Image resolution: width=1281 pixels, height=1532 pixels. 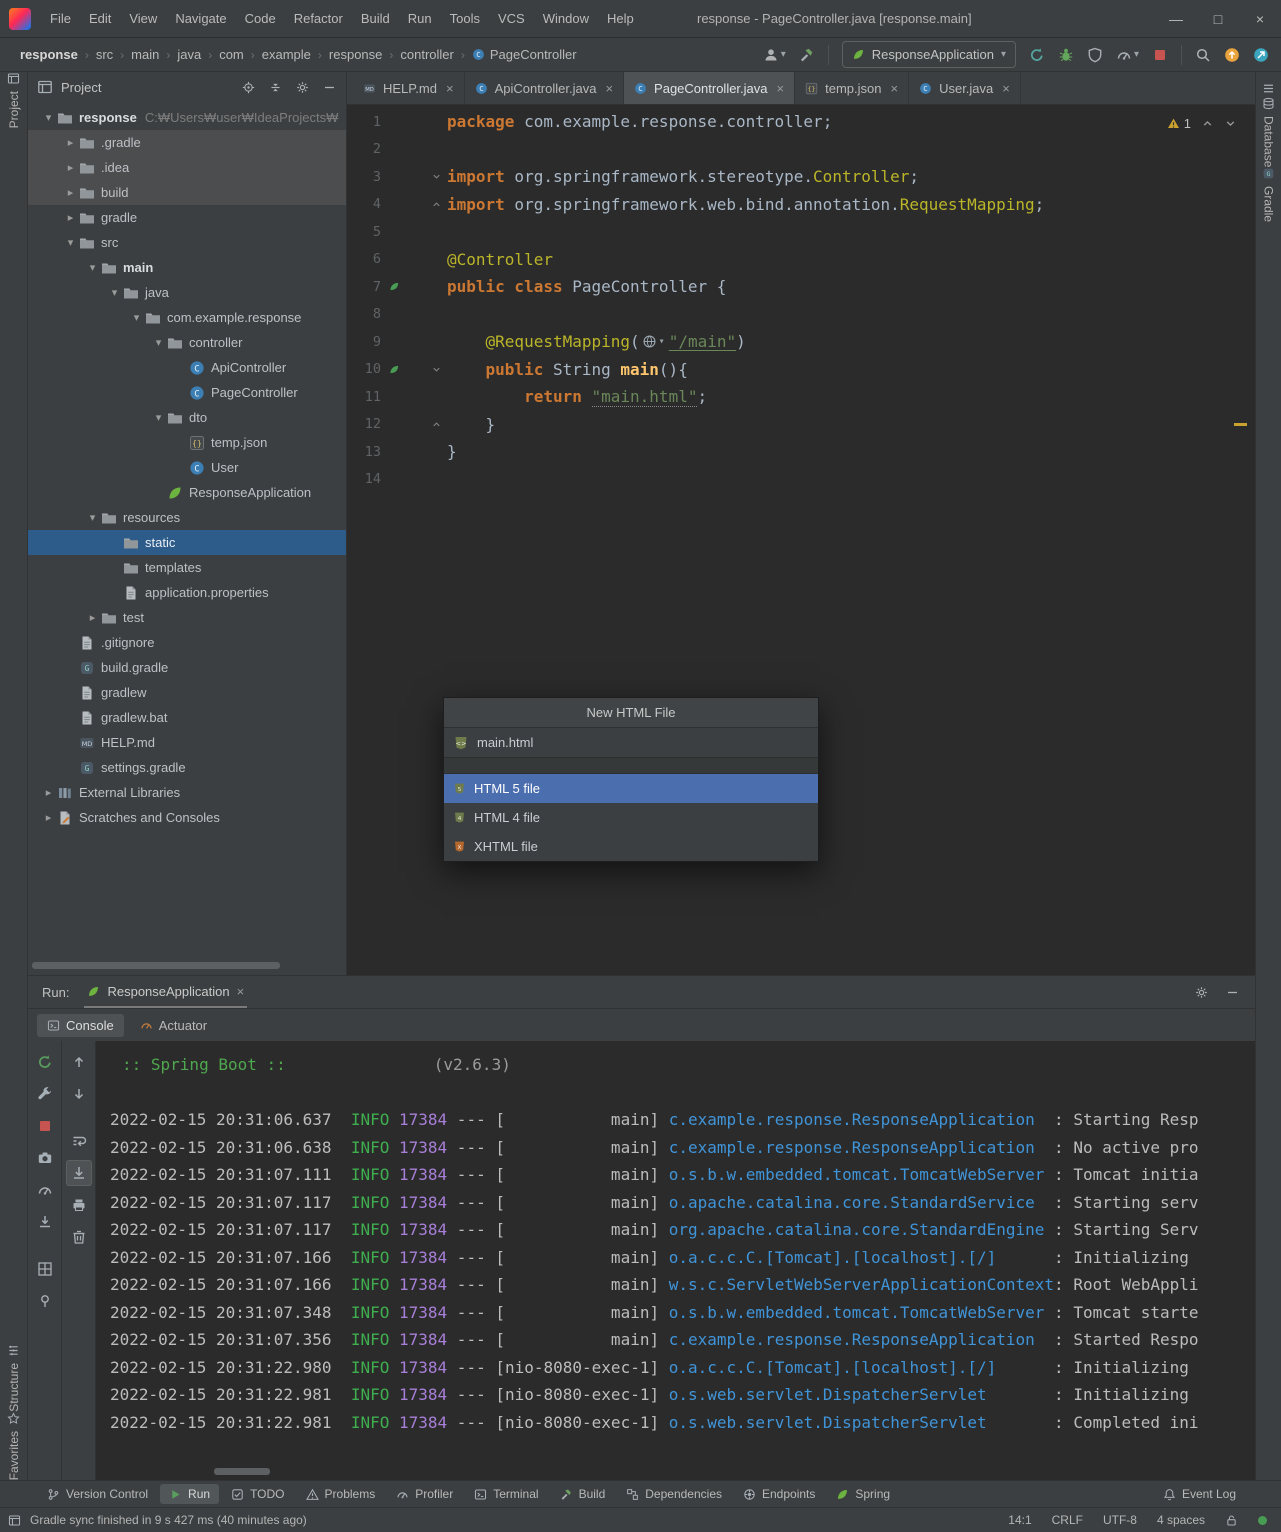 I want to click on soft-wrap-button, so click(x=79, y=1141).